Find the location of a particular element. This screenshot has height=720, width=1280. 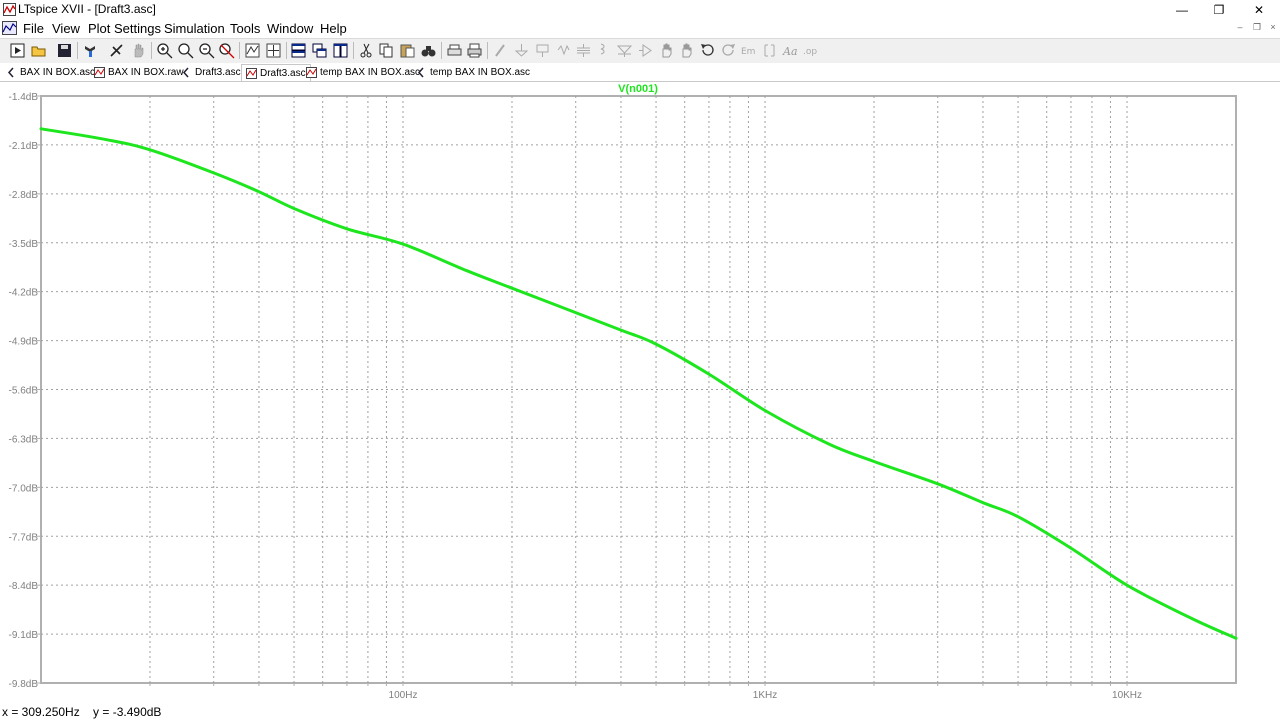

pan-hand-icon is located at coordinates (138, 50).